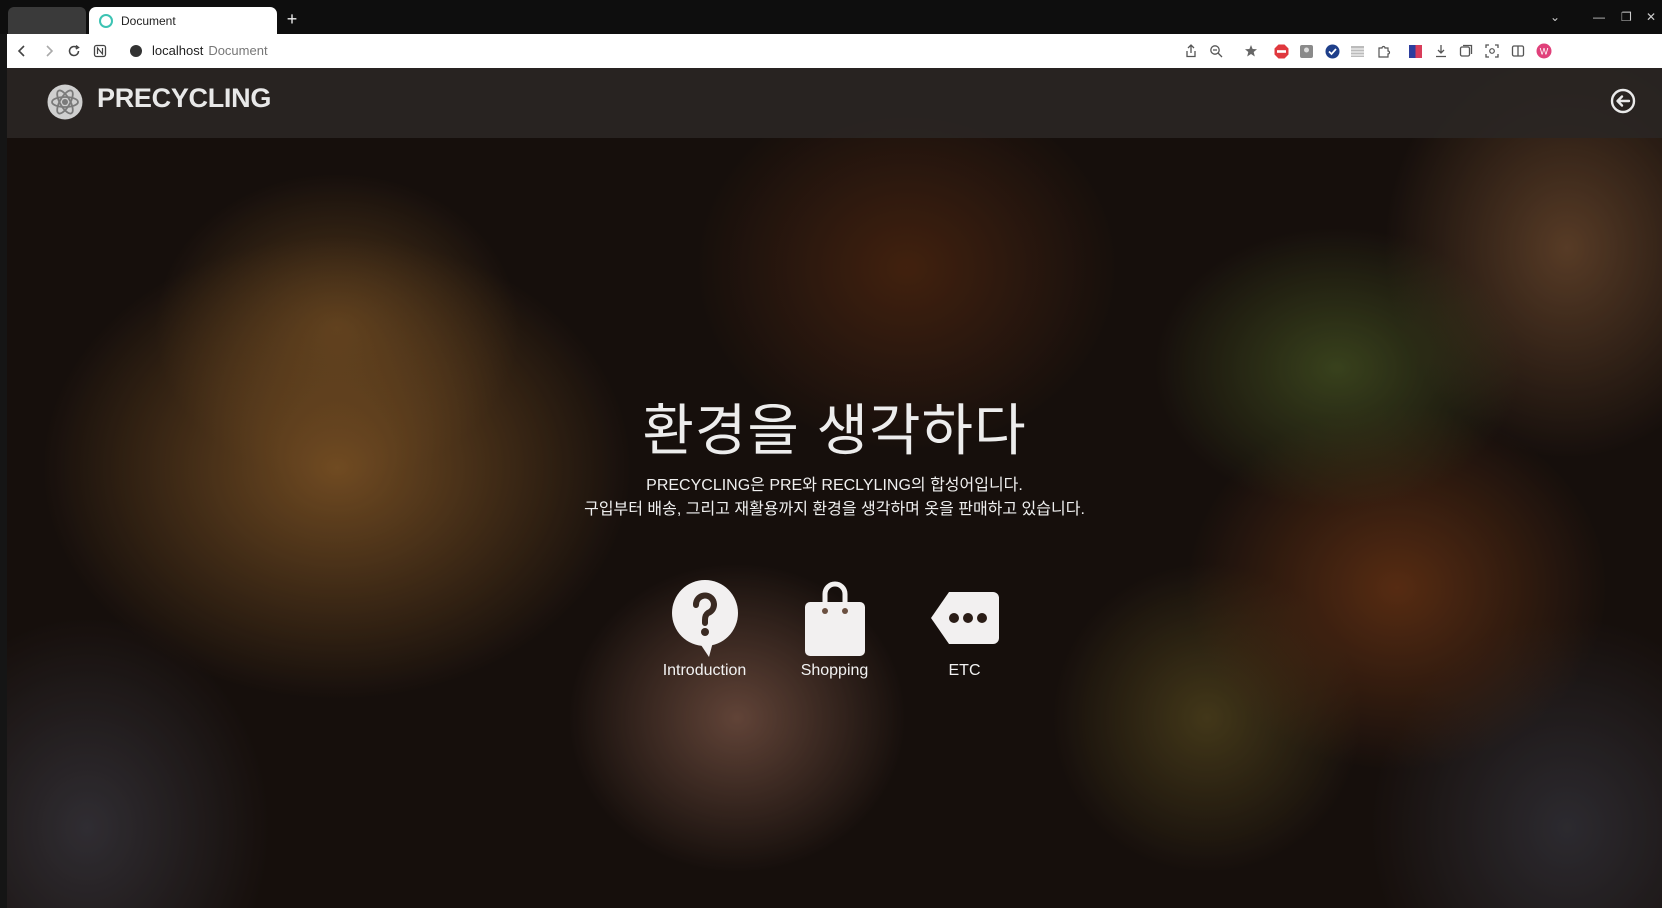 This screenshot has height=908, width=1662. I want to click on zoom-button, so click(1216, 51).